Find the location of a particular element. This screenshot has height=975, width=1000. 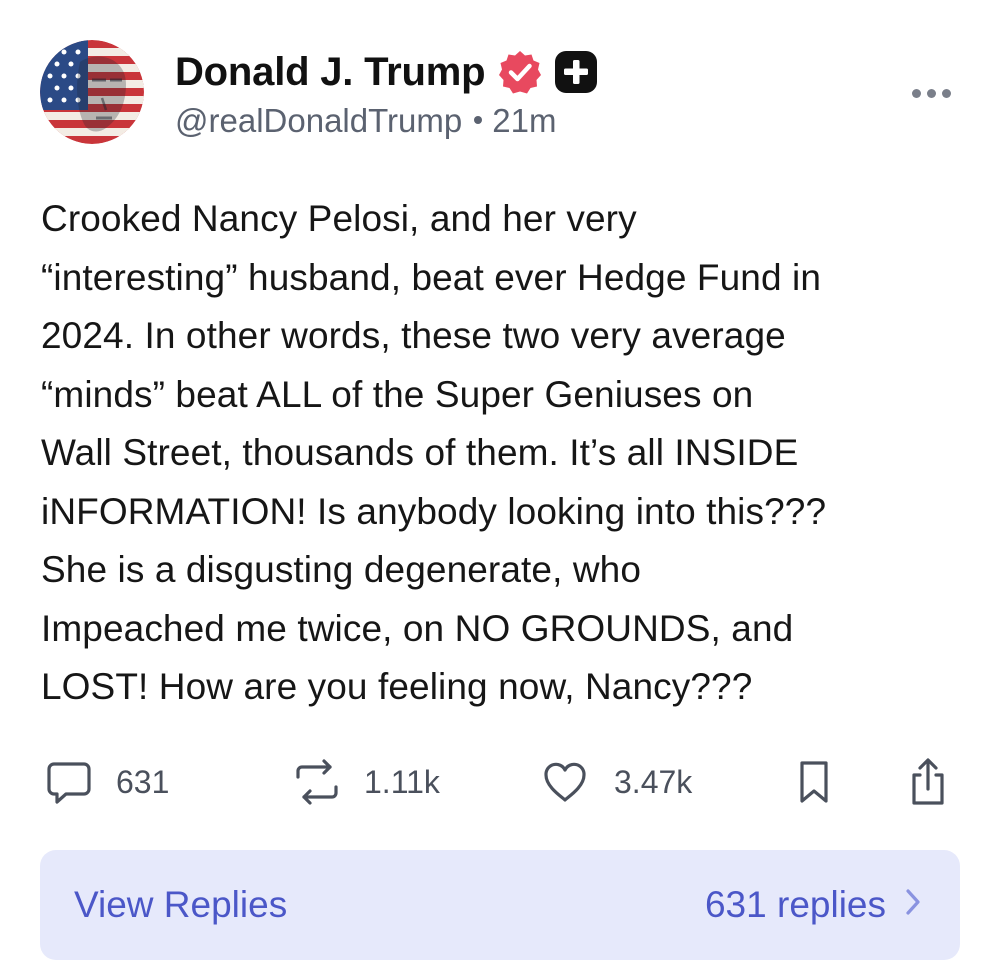

verified-check-icon is located at coordinates (520, 72).